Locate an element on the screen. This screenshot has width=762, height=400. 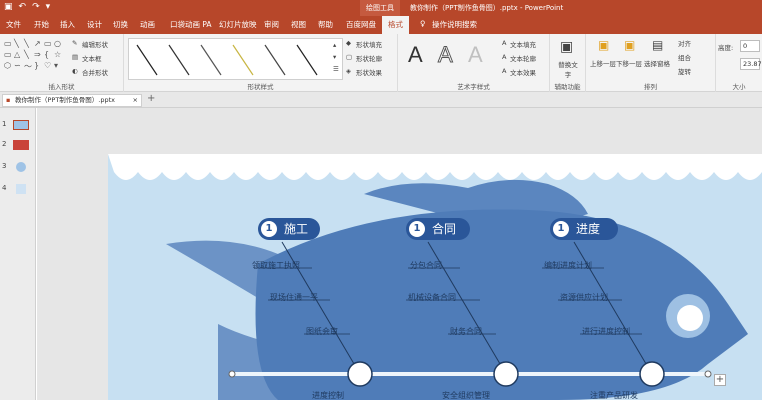
text-outline-button: 文本轮廓 is located at coordinates (523, 58).